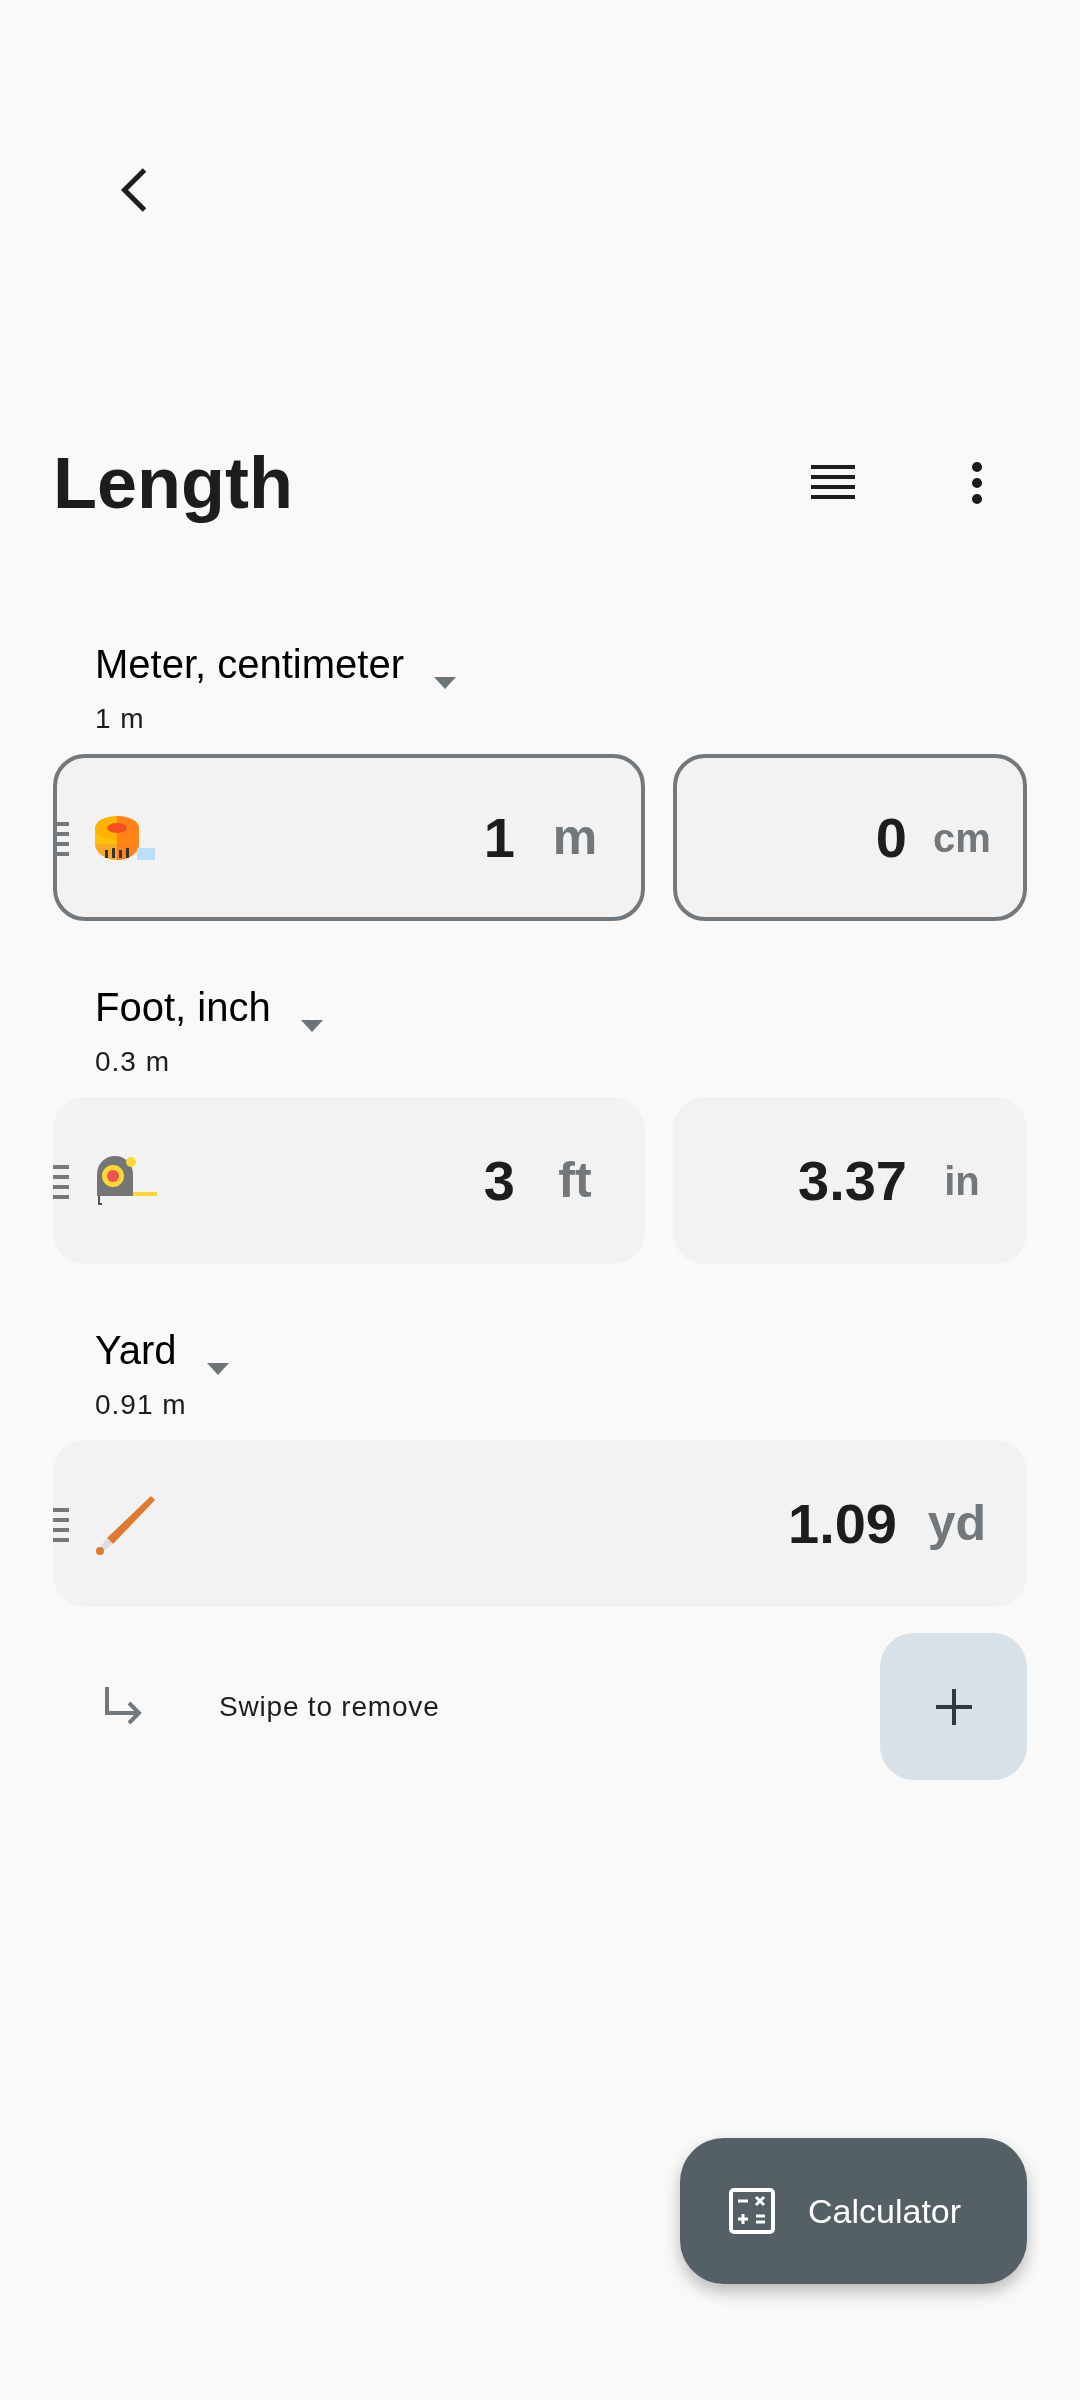  Describe the element at coordinates (209, 1010) in the screenshot. I see `unit-dropdown: Foot, inch` at that location.